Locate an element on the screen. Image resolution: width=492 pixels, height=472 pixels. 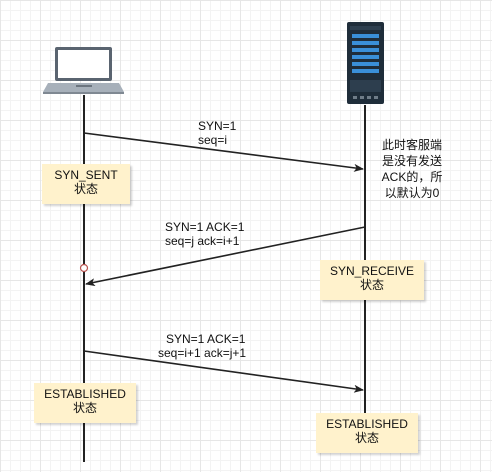
state-note-syn-receive: SYN_RECEIVE 状态 is located at coordinates (372, 280).